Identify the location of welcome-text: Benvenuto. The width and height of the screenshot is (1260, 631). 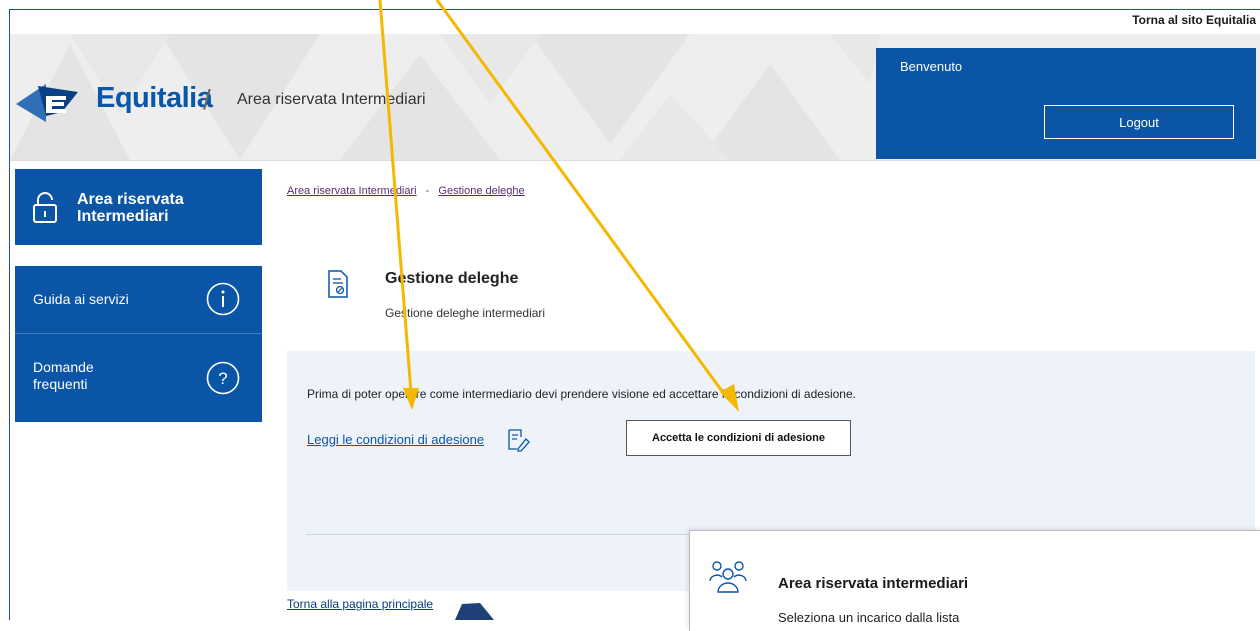
(931, 66).